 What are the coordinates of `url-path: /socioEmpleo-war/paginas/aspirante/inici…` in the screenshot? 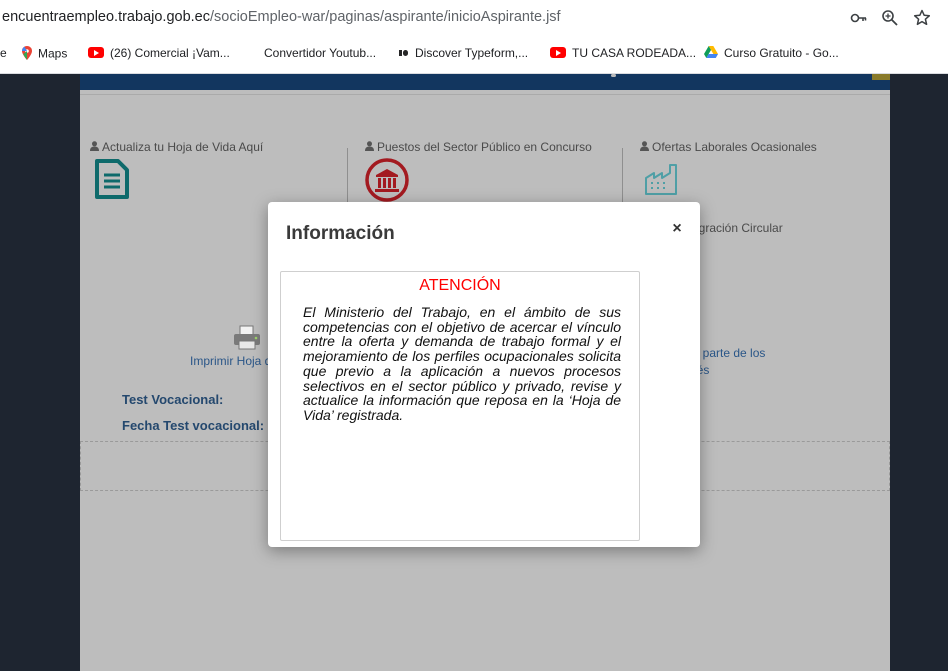 It's located at (385, 17).